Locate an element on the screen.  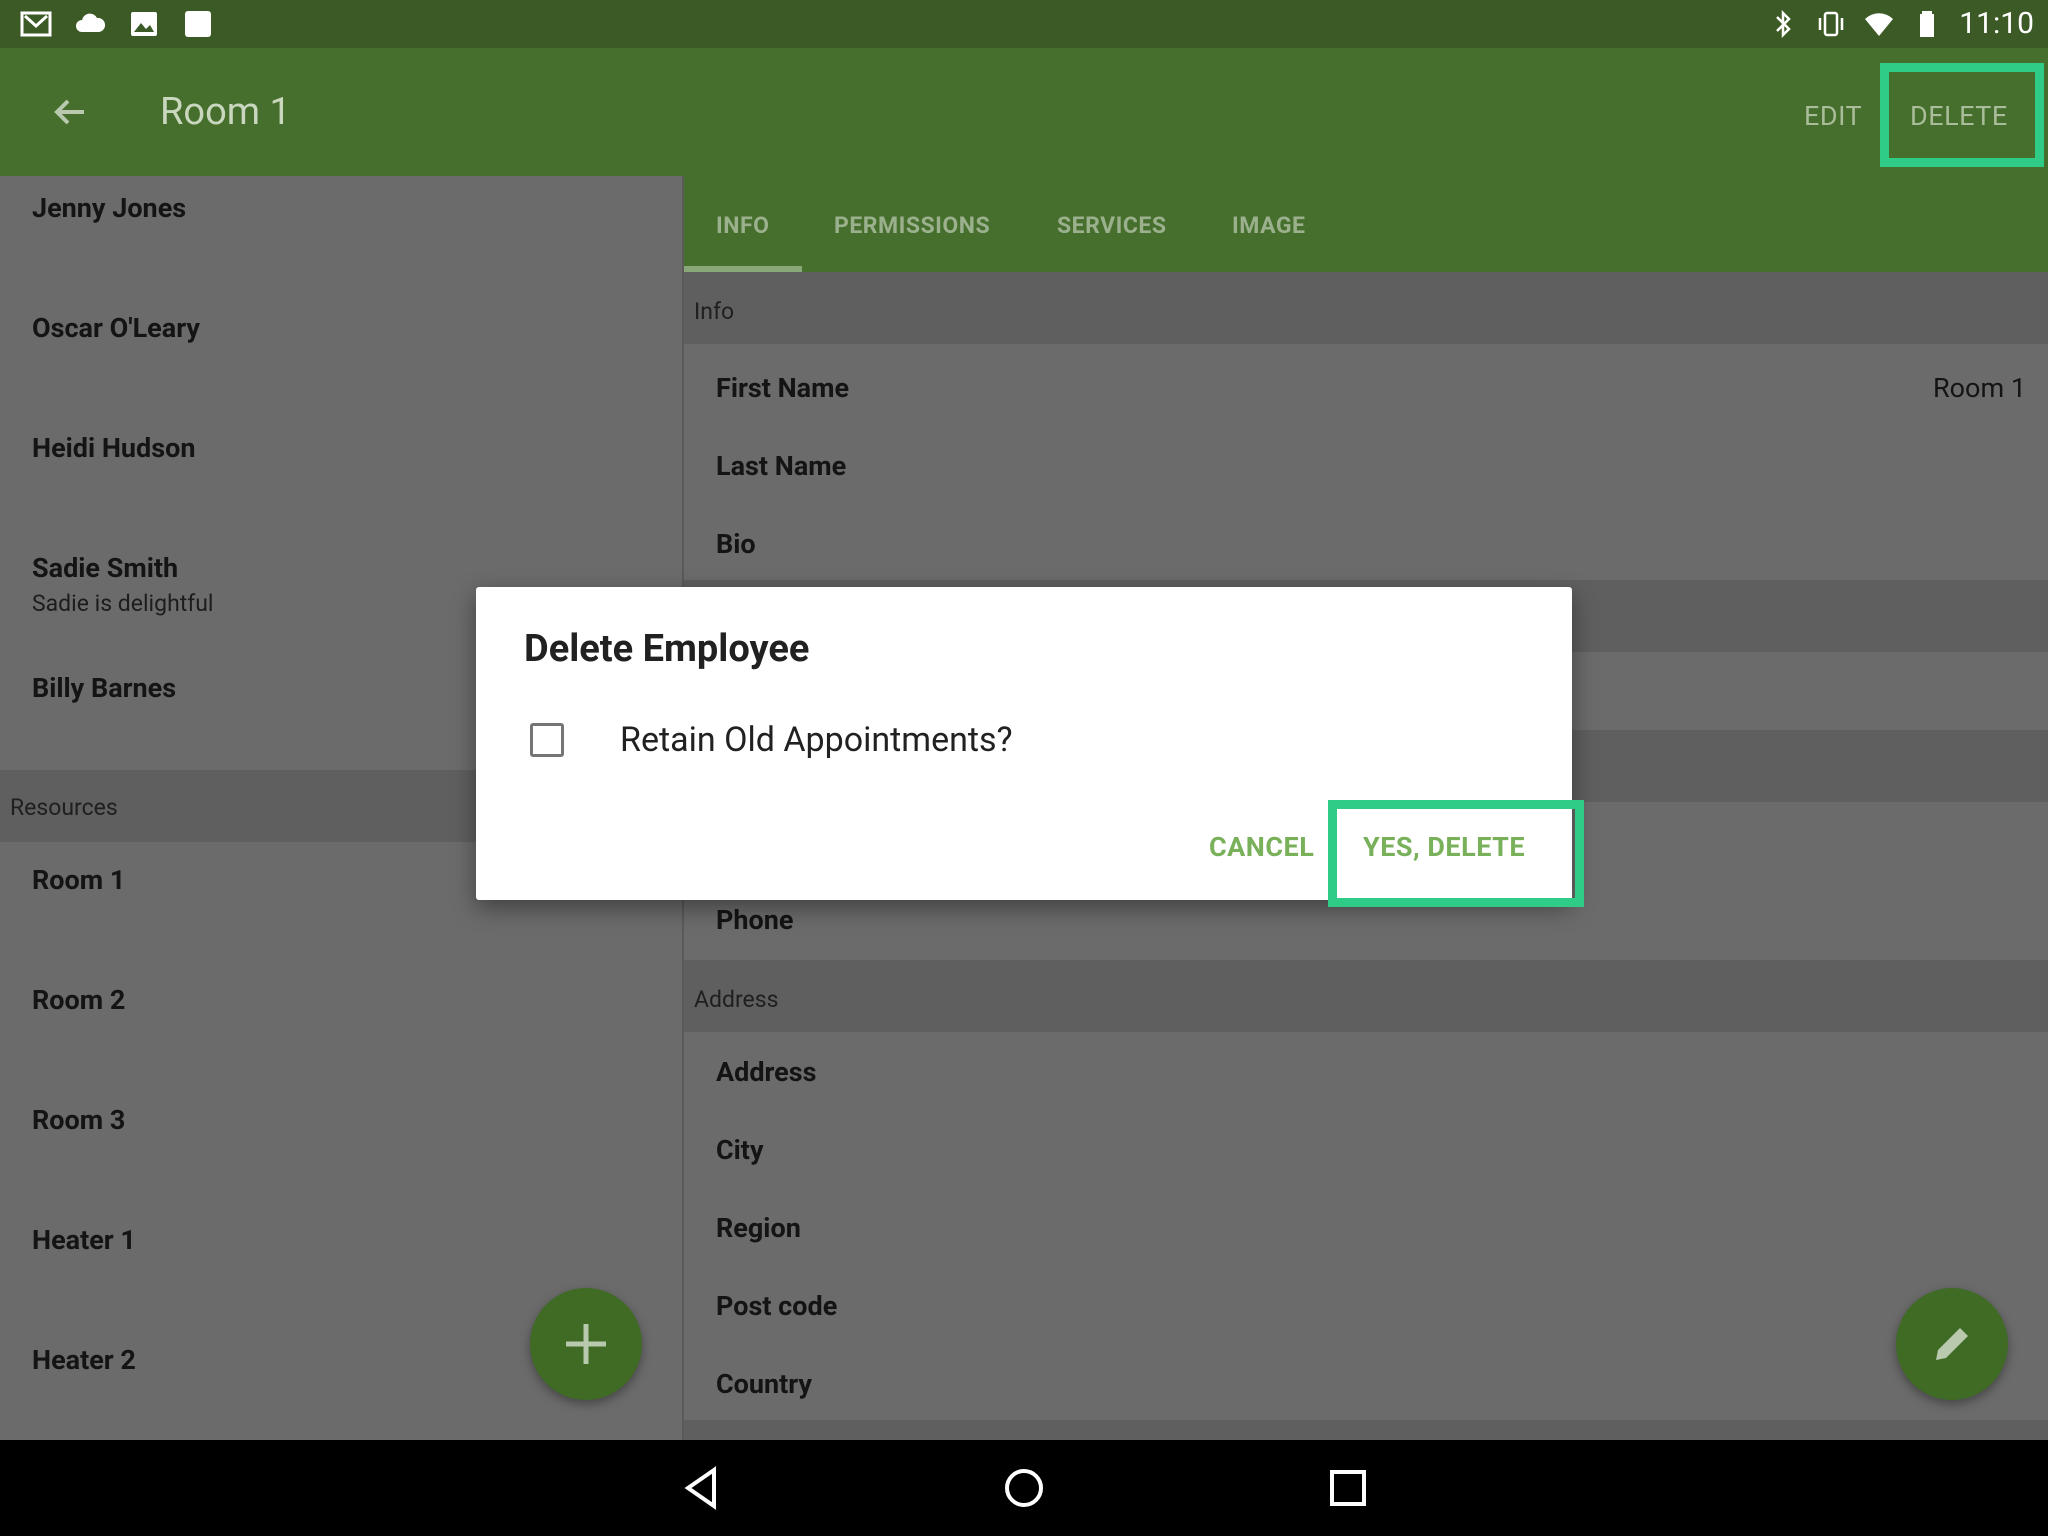
last-name-label: Last Name is located at coordinates (781, 466).